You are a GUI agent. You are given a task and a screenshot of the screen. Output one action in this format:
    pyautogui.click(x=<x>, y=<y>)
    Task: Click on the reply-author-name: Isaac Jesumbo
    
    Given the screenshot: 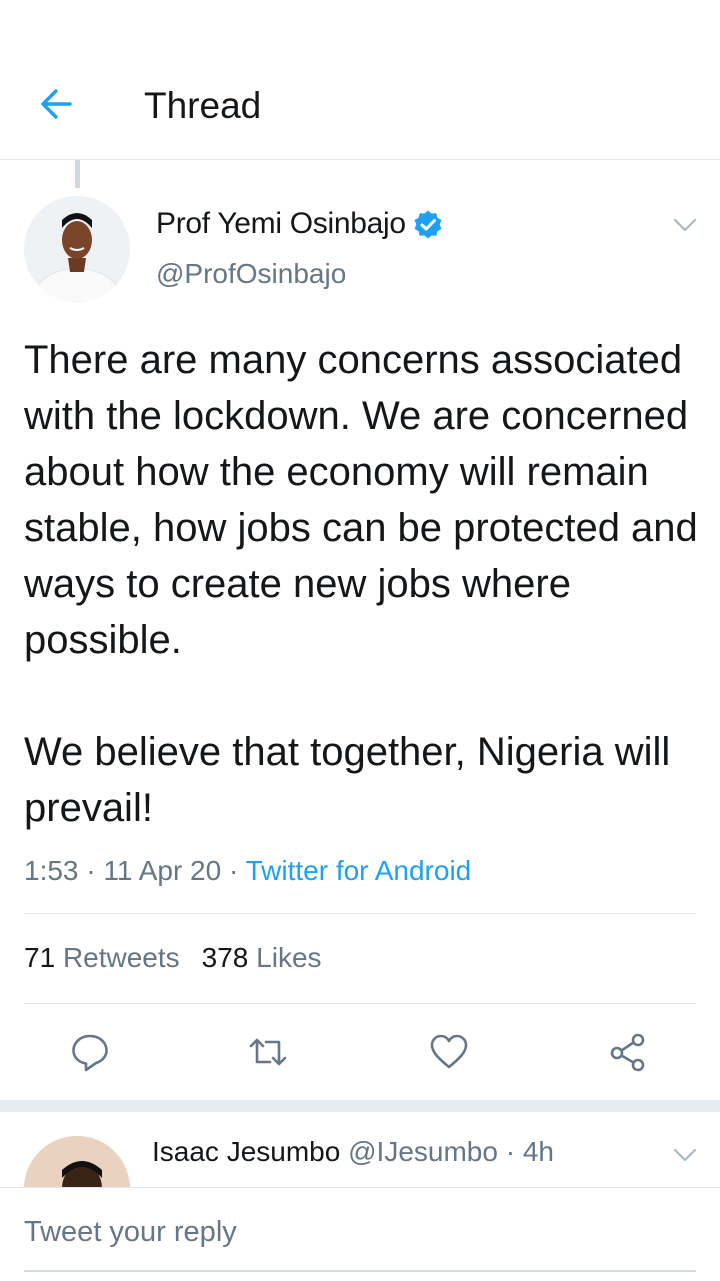 What is the action you would take?
    pyautogui.click(x=246, y=1151)
    